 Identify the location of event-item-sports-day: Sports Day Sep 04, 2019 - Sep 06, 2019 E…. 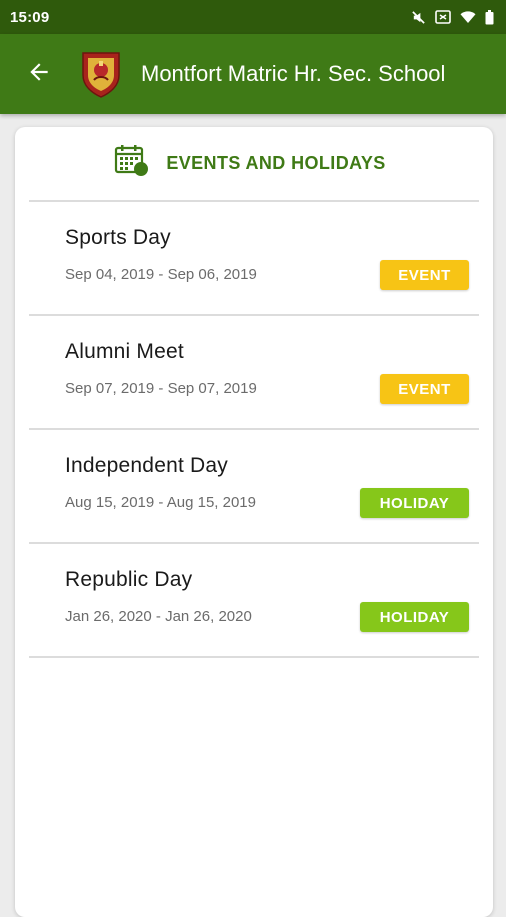
(254, 259).